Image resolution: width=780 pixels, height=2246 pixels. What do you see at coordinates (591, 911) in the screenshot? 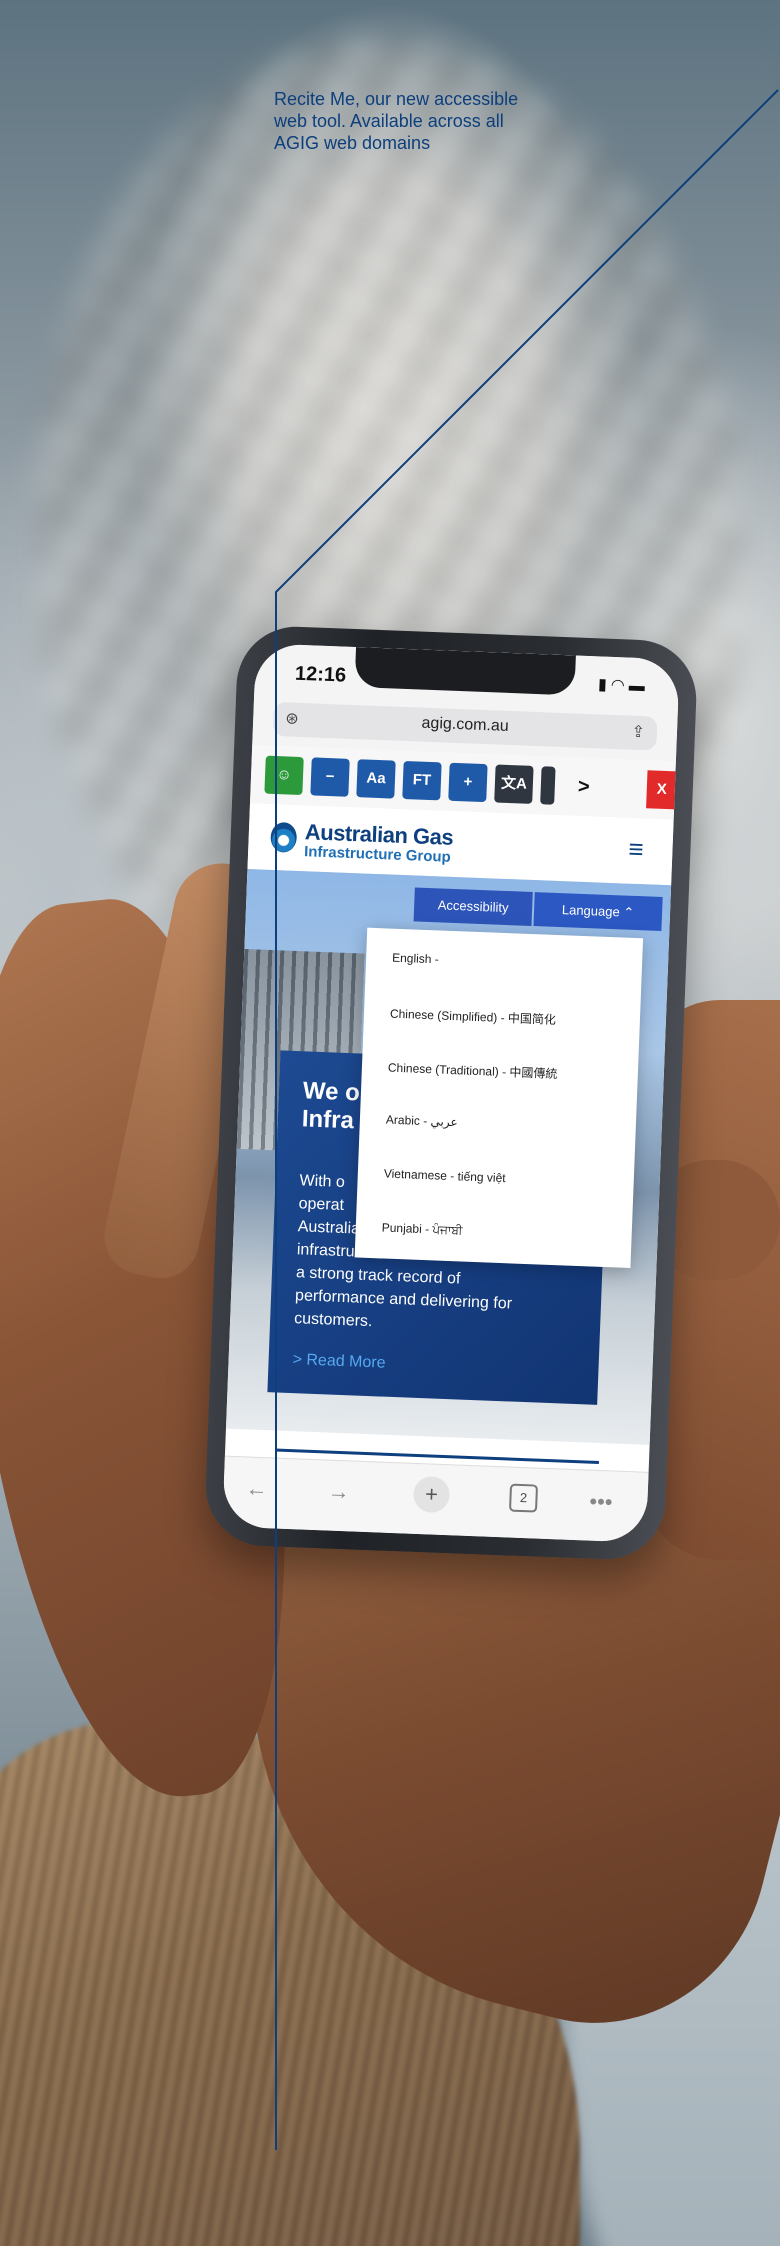
I see `tab-language-label: Language` at bounding box center [591, 911].